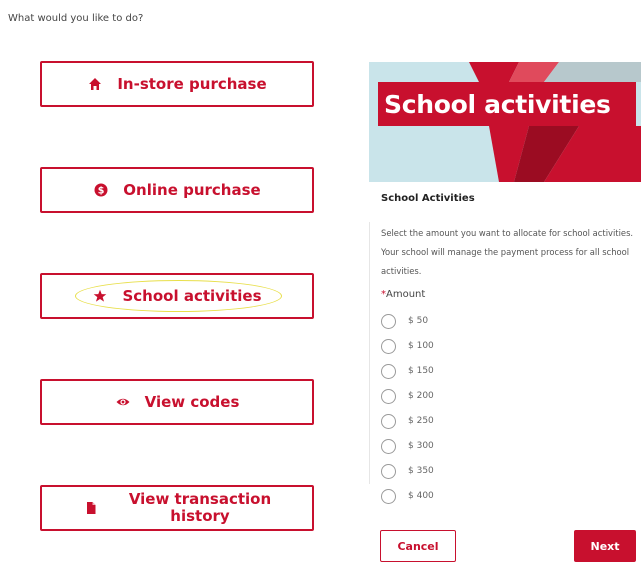 This screenshot has height=562, width=641. I want to click on amount-option-50: $ 50, so click(404, 321).